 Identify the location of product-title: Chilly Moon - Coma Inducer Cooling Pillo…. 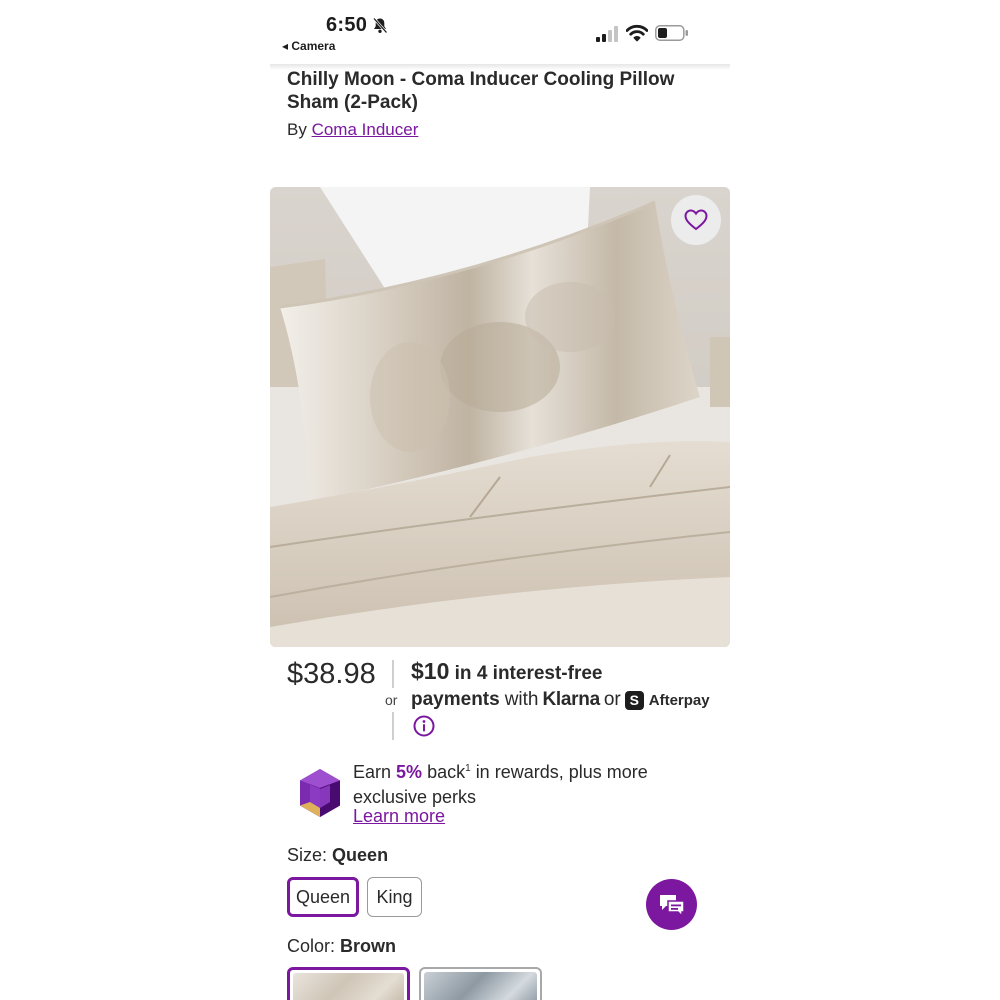
(481, 91).